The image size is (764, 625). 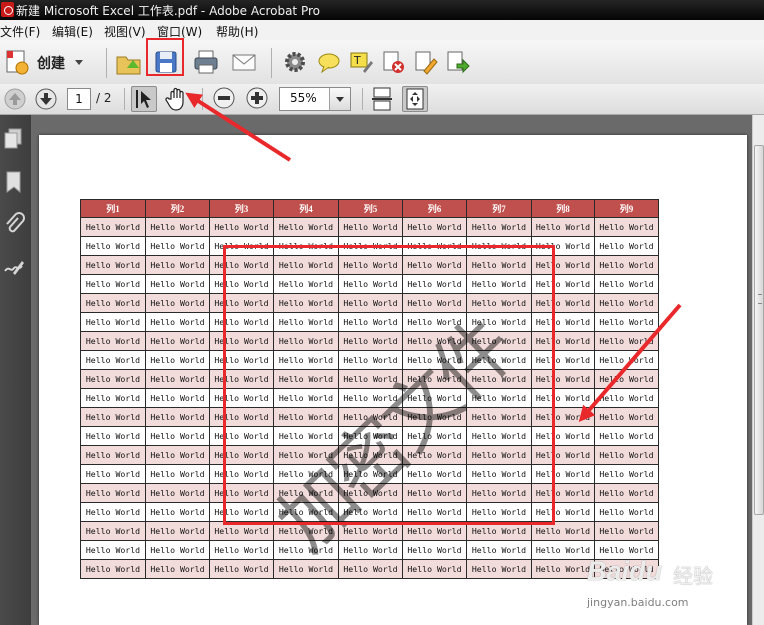 I want to click on bookmarks-button, so click(x=14, y=182).